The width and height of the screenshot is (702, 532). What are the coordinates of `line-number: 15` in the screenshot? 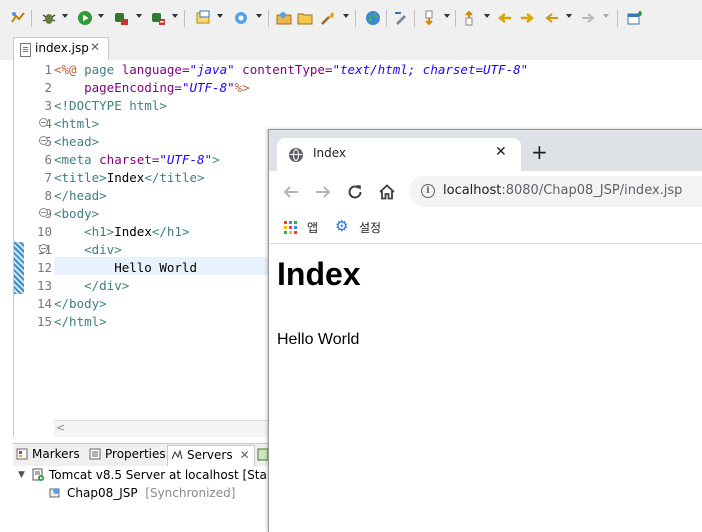 It's located at (44, 321).